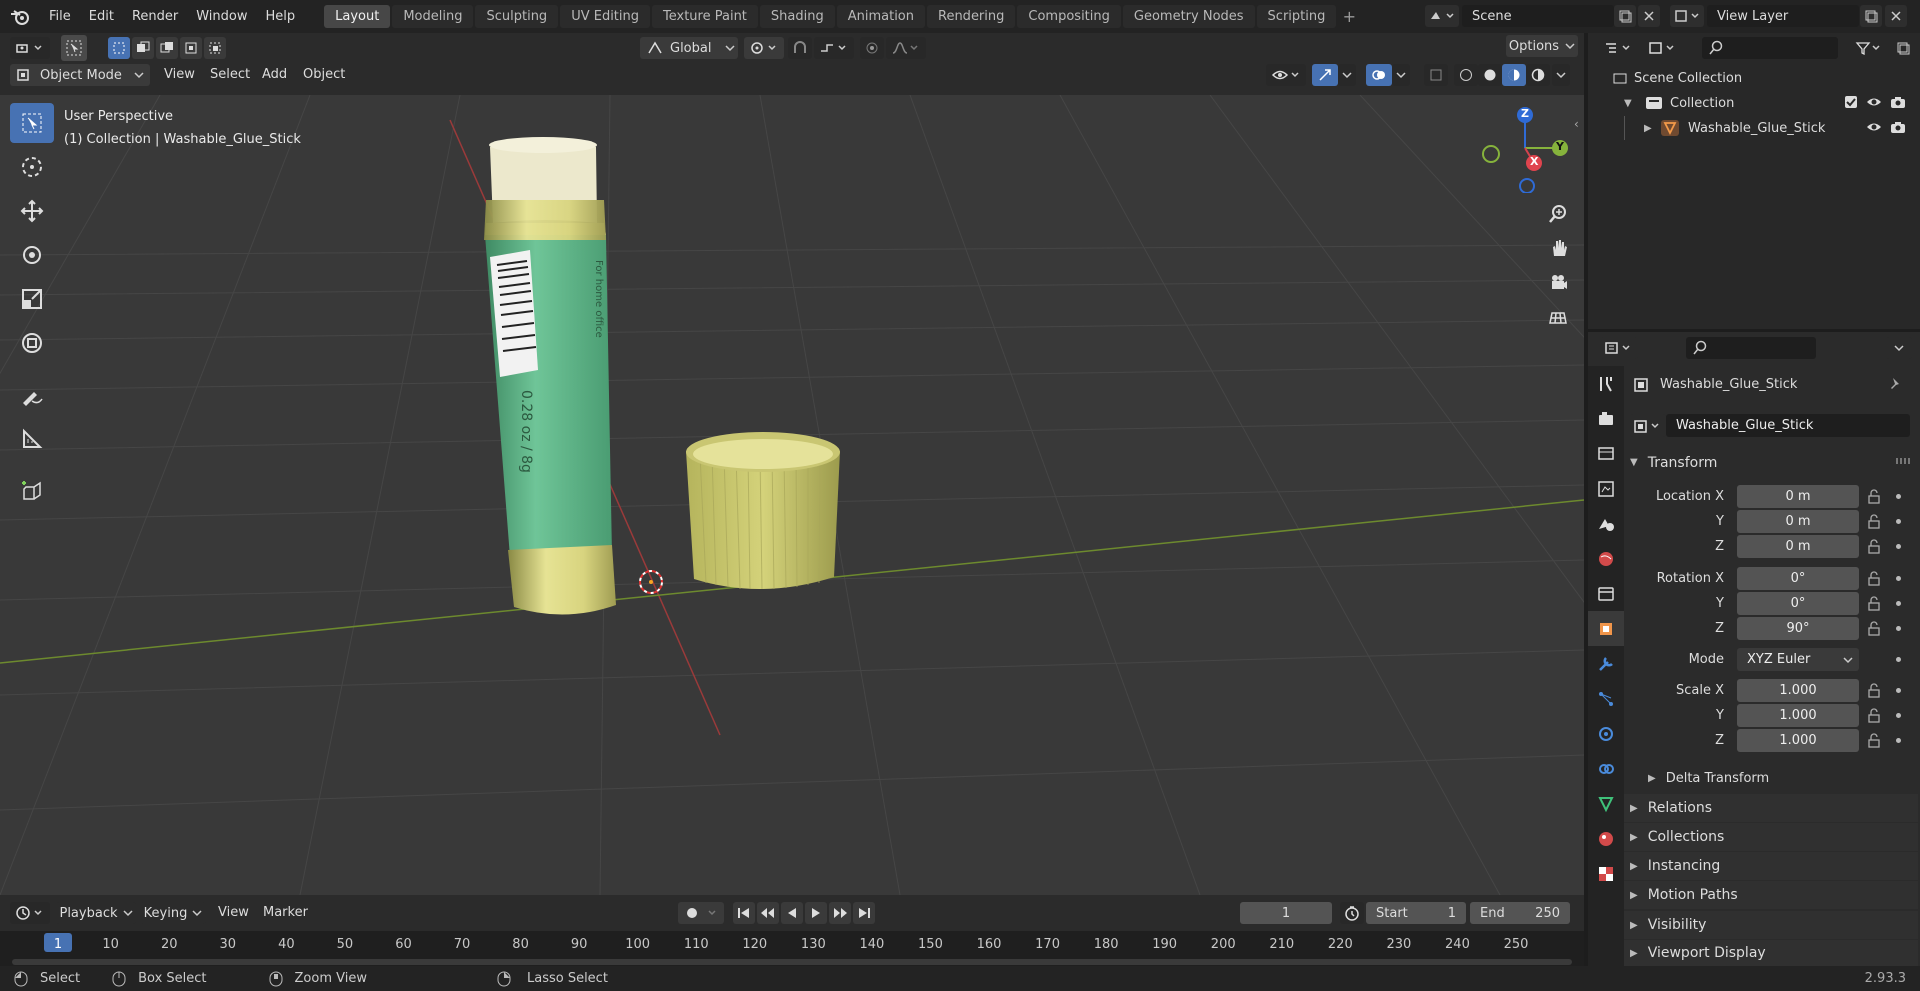 Image resolution: width=1920 pixels, height=991 pixels. Describe the element at coordinates (1898, 127) in the screenshot. I see `object-render-icon` at that location.